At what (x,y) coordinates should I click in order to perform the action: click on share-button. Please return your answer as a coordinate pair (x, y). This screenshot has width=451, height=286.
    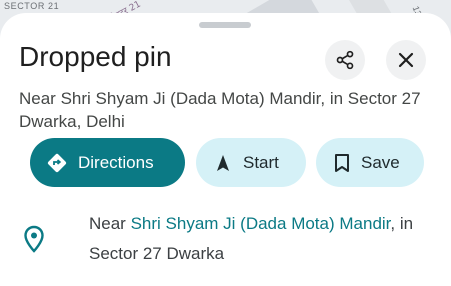
    Looking at the image, I should click on (345, 60).